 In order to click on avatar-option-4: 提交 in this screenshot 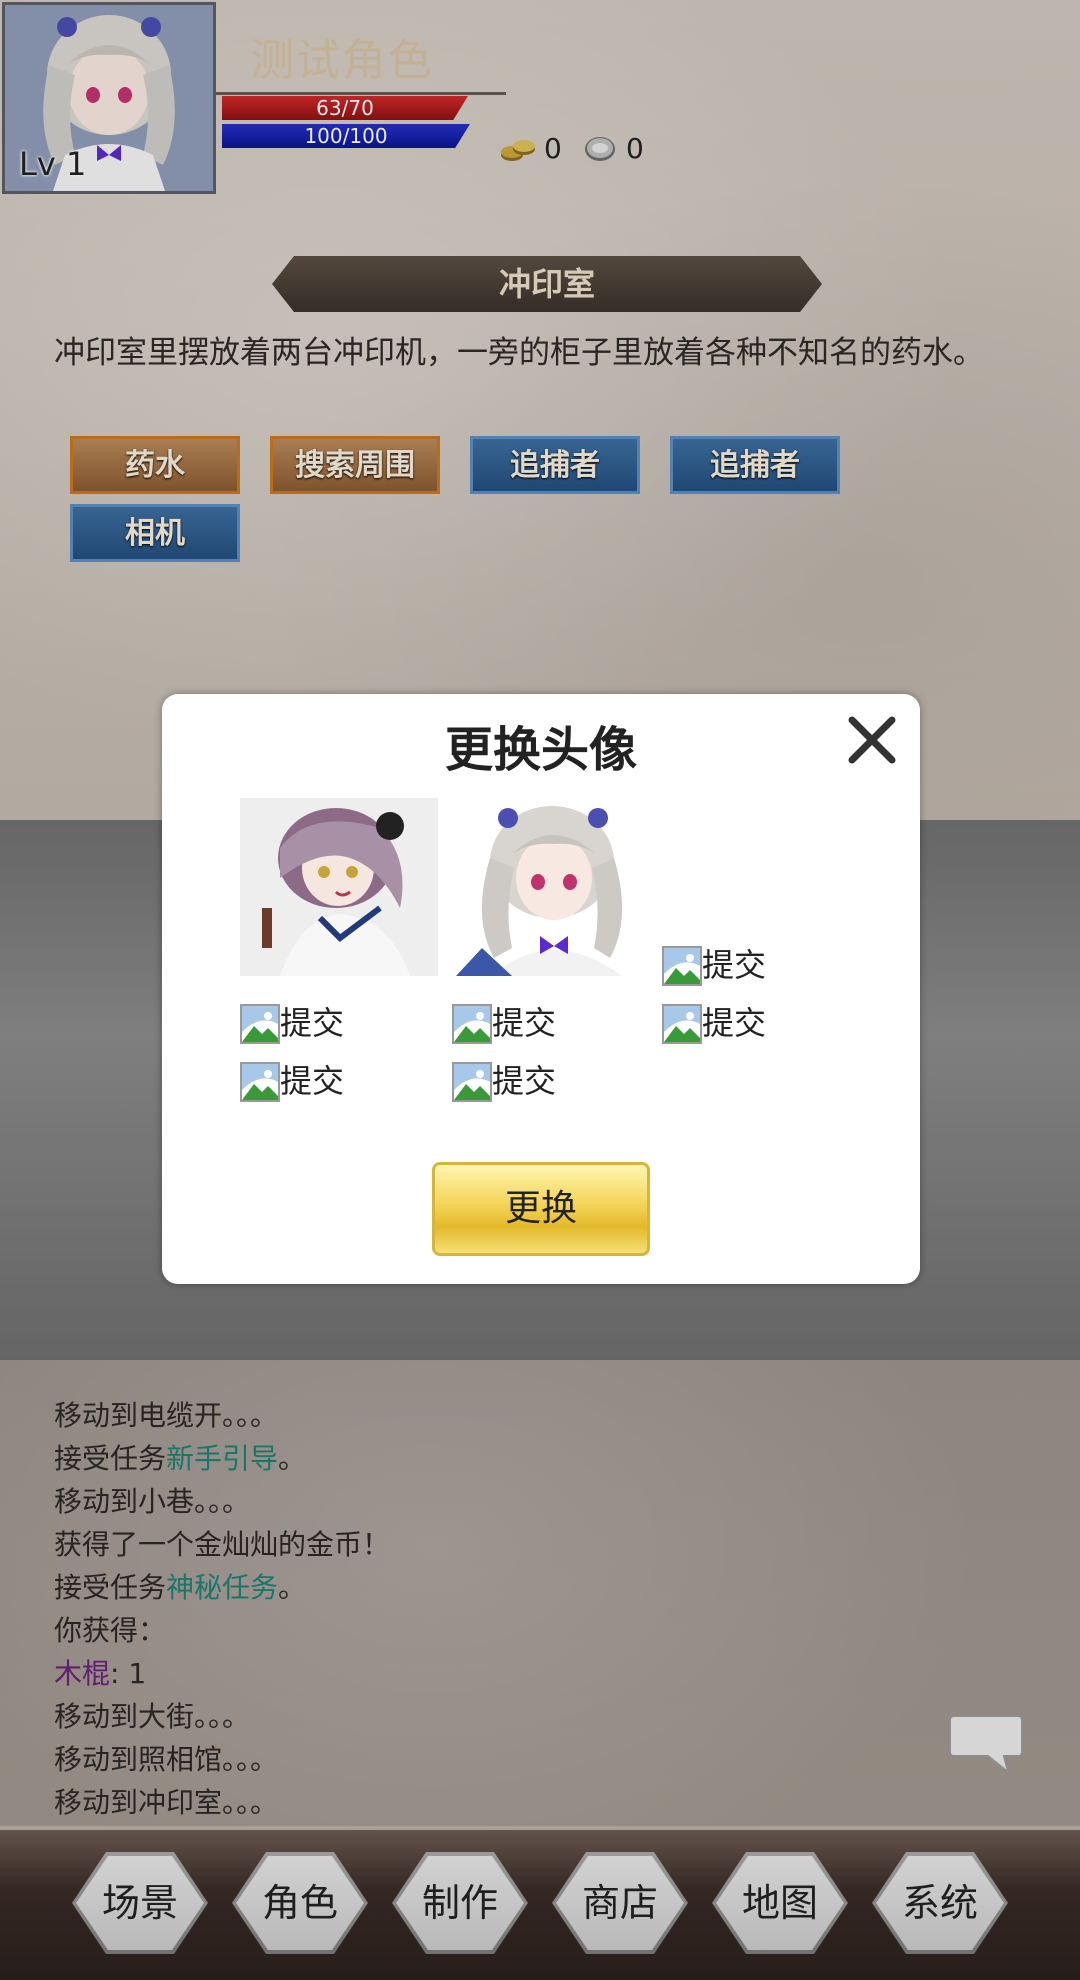, I will do `click(292, 1021)`.